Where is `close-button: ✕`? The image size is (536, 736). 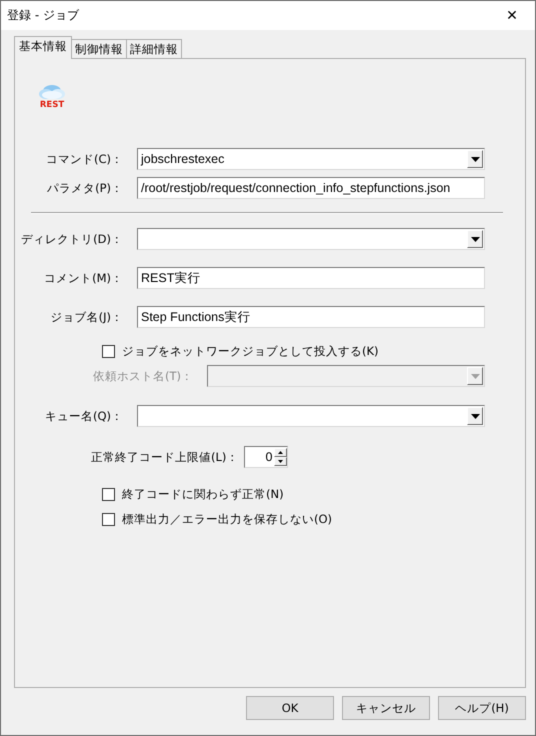 close-button: ✕ is located at coordinates (512, 15).